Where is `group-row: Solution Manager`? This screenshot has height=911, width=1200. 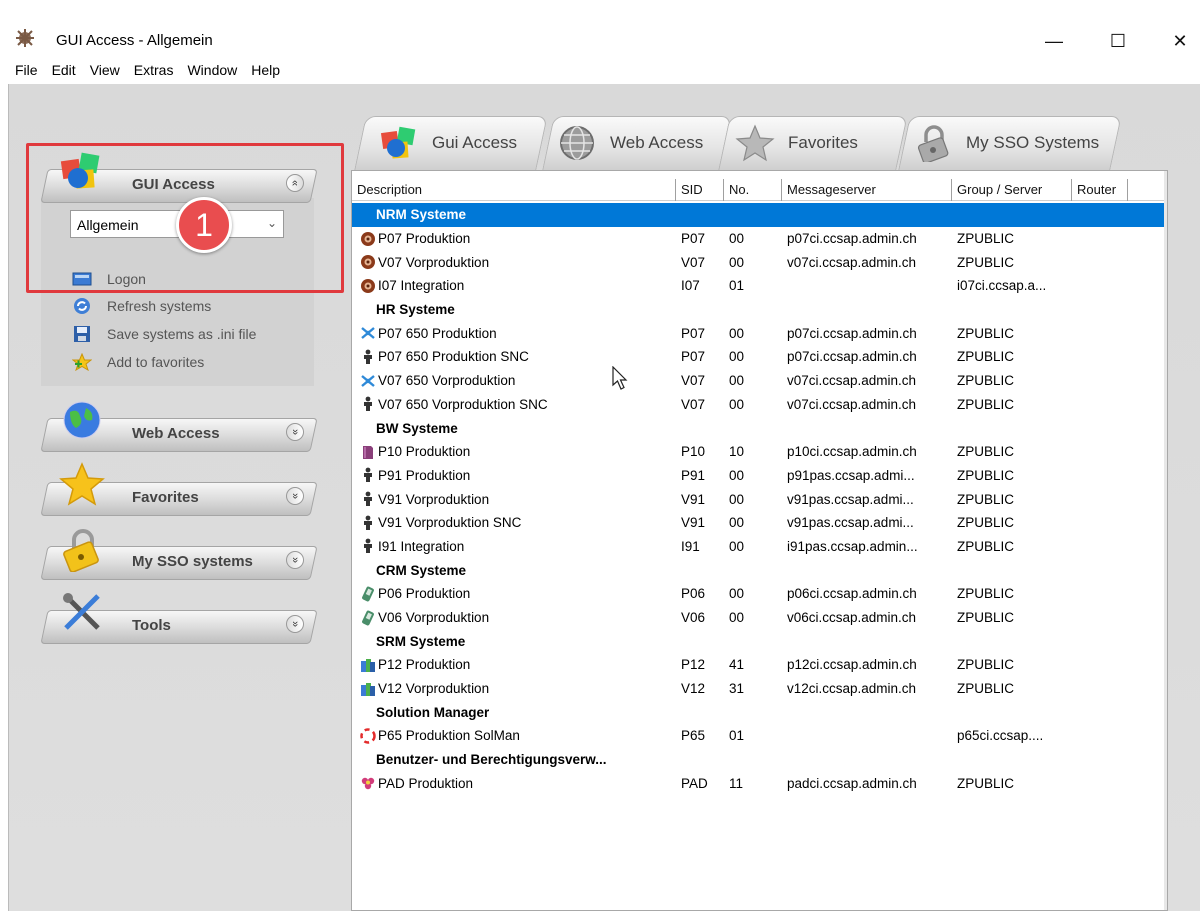 group-row: Solution Manager is located at coordinates (759, 712).